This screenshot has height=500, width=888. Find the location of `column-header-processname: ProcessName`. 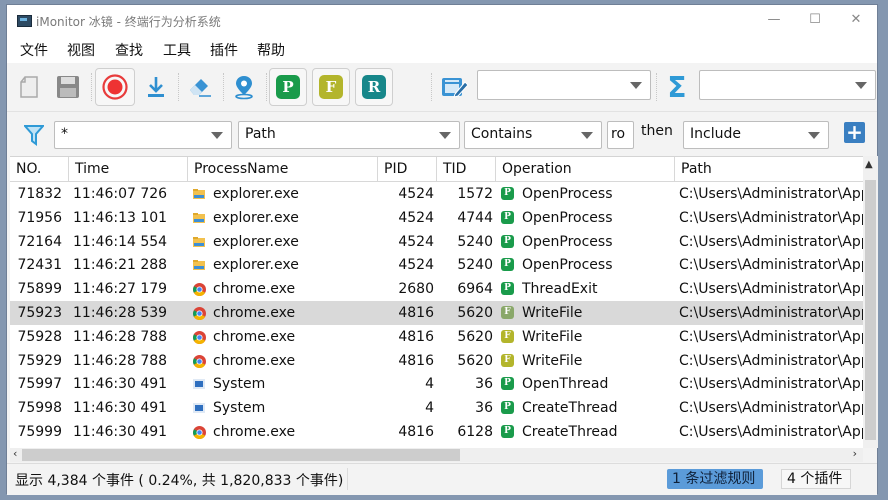

column-header-processname: ProcessName is located at coordinates (283, 169).